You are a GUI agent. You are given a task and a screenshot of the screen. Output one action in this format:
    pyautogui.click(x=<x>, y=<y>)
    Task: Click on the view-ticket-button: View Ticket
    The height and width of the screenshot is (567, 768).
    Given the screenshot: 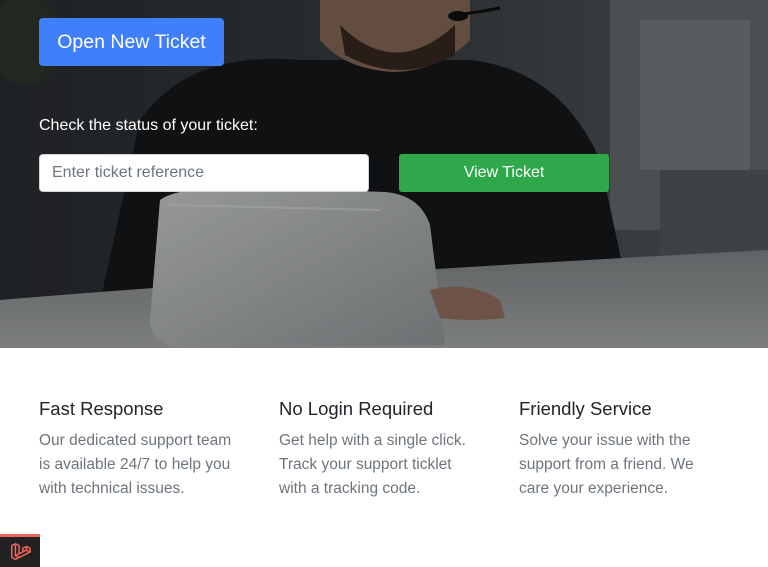 What is the action you would take?
    pyautogui.click(x=504, y=173)
    